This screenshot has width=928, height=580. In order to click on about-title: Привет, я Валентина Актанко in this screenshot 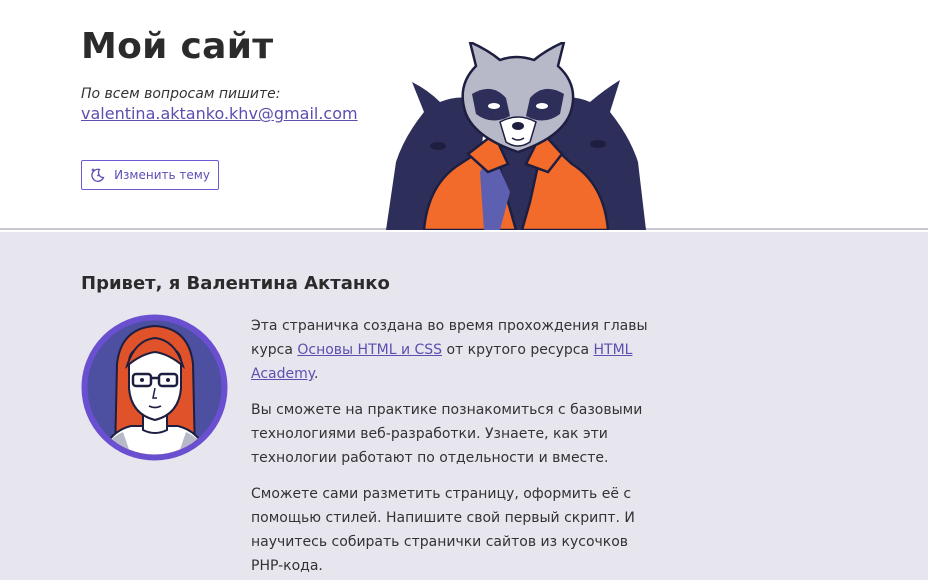, I will do `click(235, 283)`.